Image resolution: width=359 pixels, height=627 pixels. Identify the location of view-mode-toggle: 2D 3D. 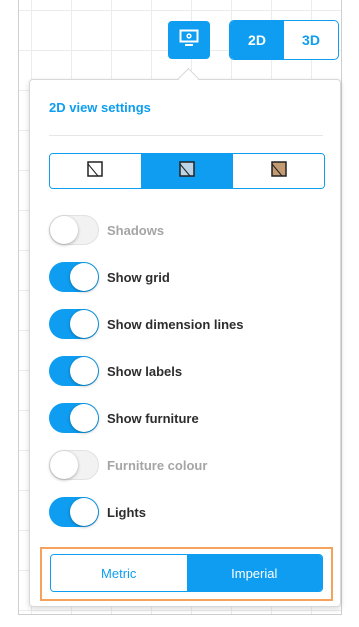
(284, 40).